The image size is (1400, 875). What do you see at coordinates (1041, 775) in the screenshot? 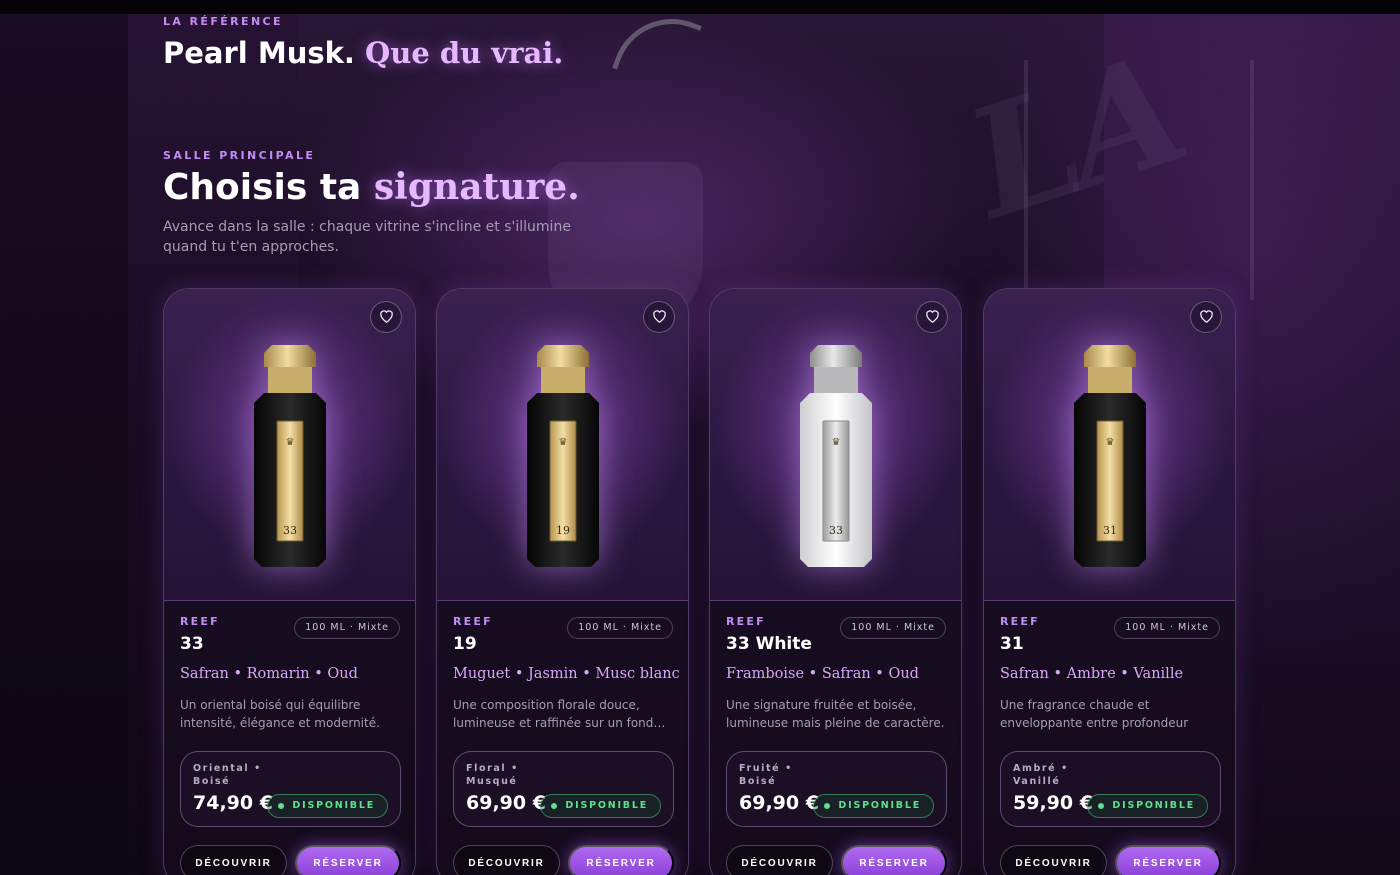
I see `olfactory-family: Ambré • Vanillé` at bounding box center [1041, 775].